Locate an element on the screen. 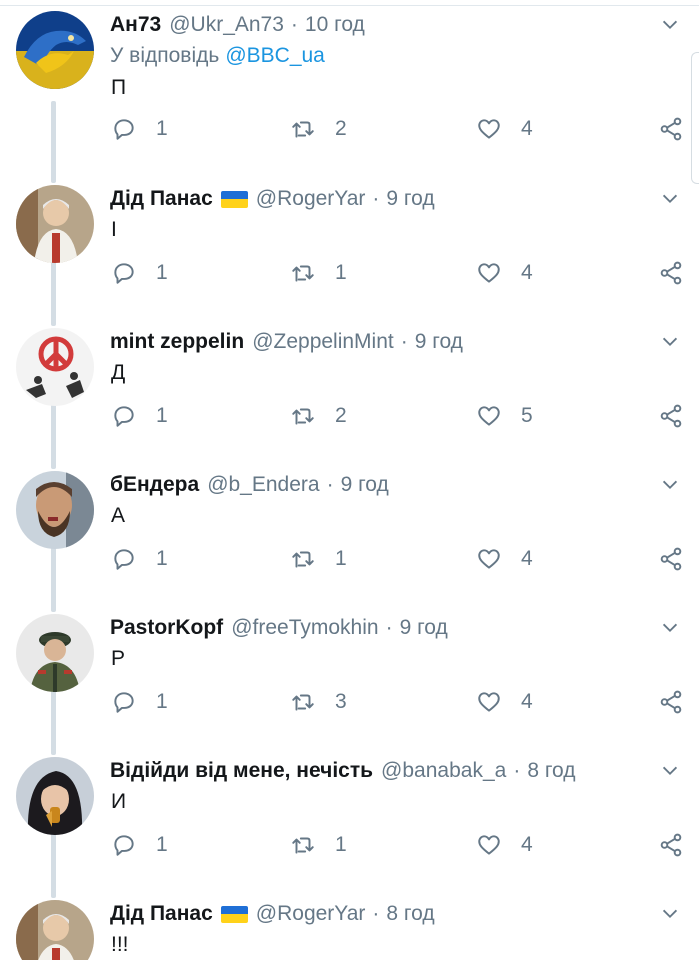  tweet: бЕндера @b_Endera · 9 год А 1 1 4 is located at coordinates (349, 531).